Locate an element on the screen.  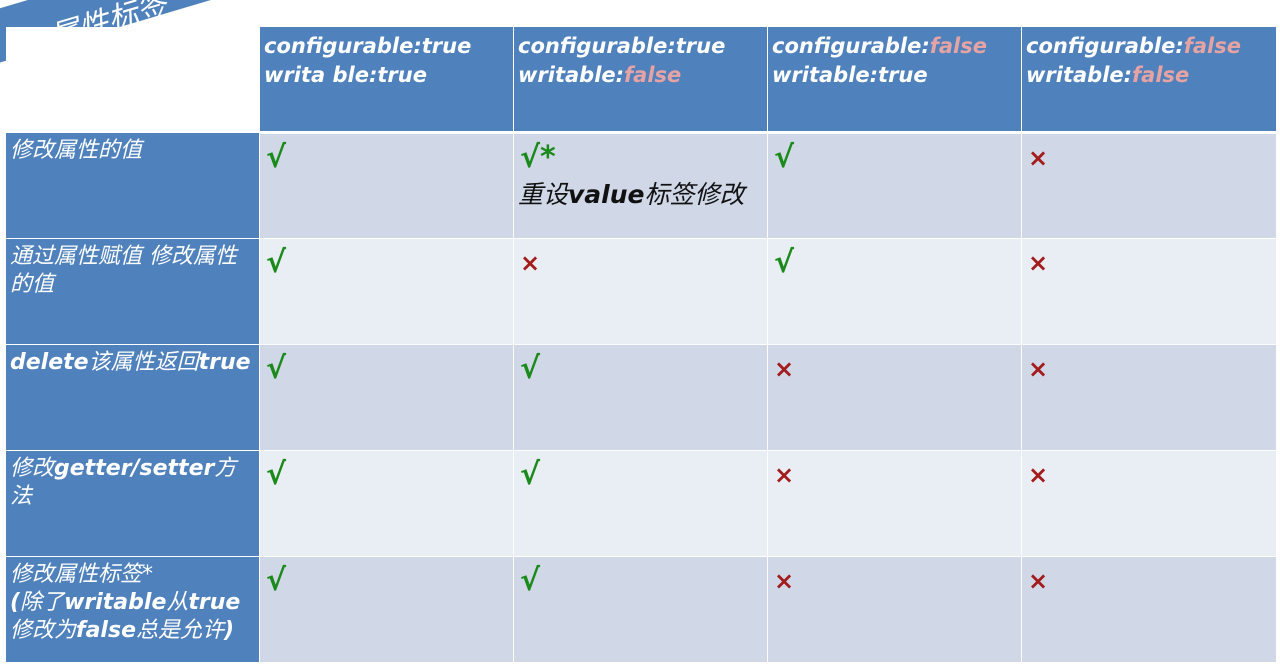
row-label: delete该属性返回true is located at coordinates (132, 397).